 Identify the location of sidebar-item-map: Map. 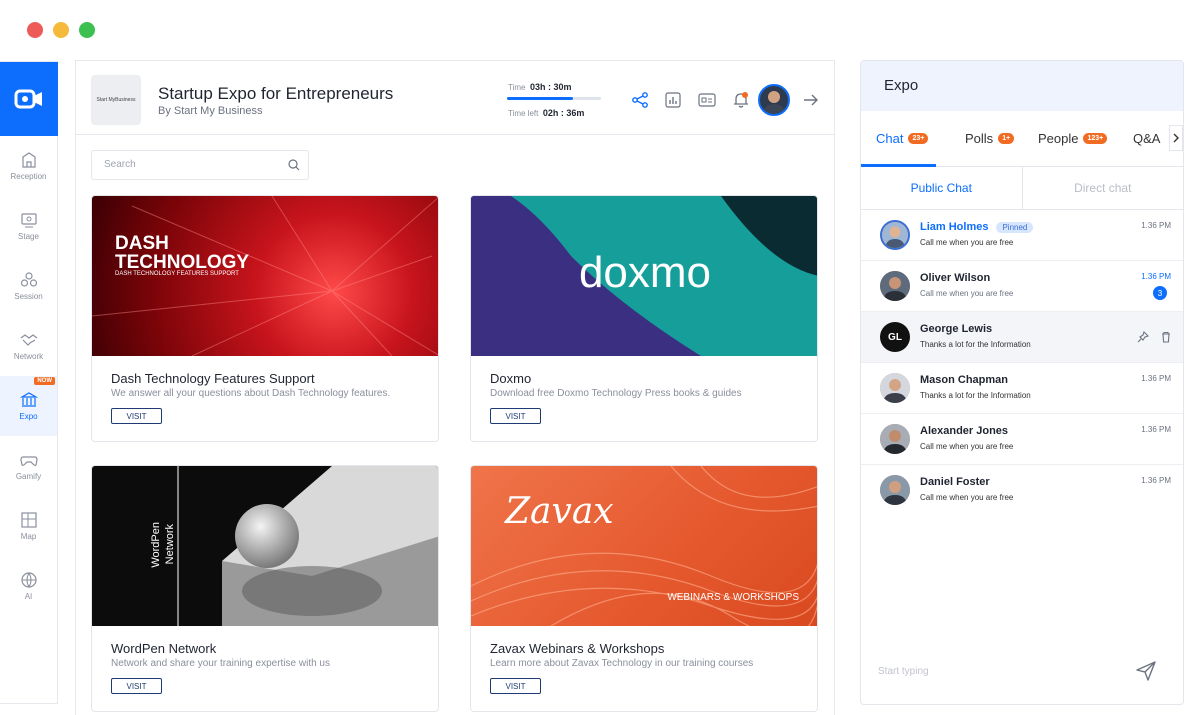
(28, 526).